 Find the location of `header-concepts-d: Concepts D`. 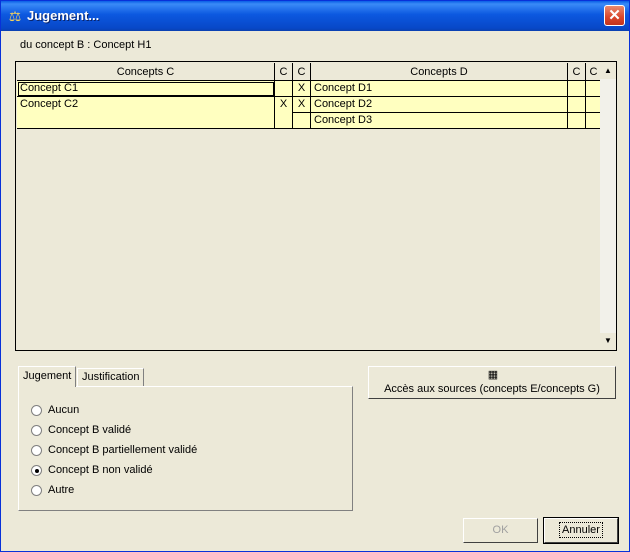

header-concepts-d: Concepts D is located at coordinates (439, 72).